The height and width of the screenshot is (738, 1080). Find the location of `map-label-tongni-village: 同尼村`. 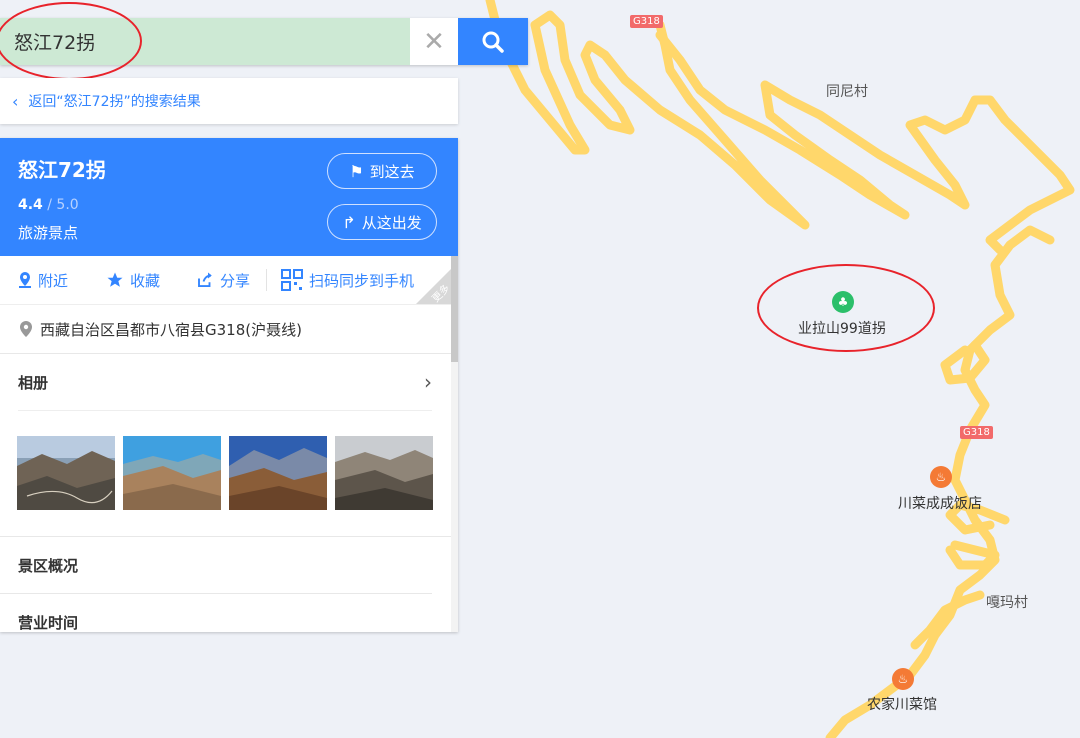

map-label-tongni-village: 同尼村 is located at coordinates (847, 91).